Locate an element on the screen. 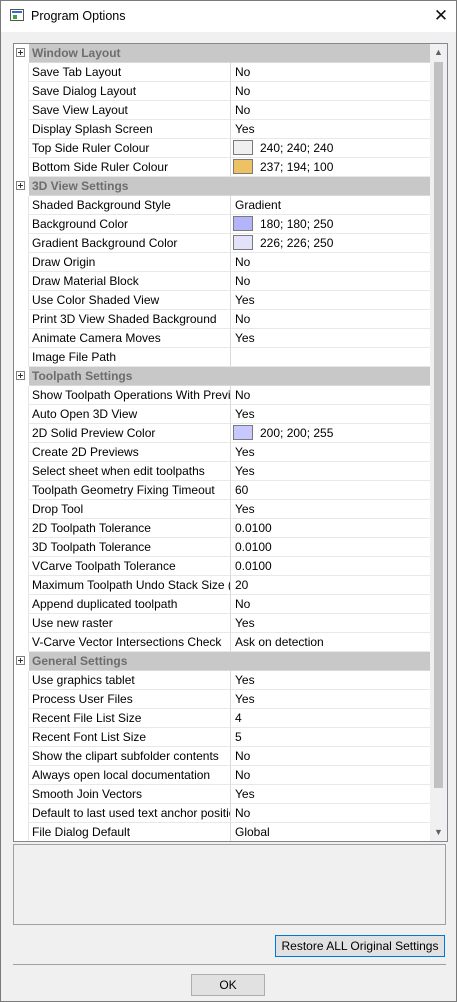  category-header: 3D View Settings is located at coordinates (229, 186).